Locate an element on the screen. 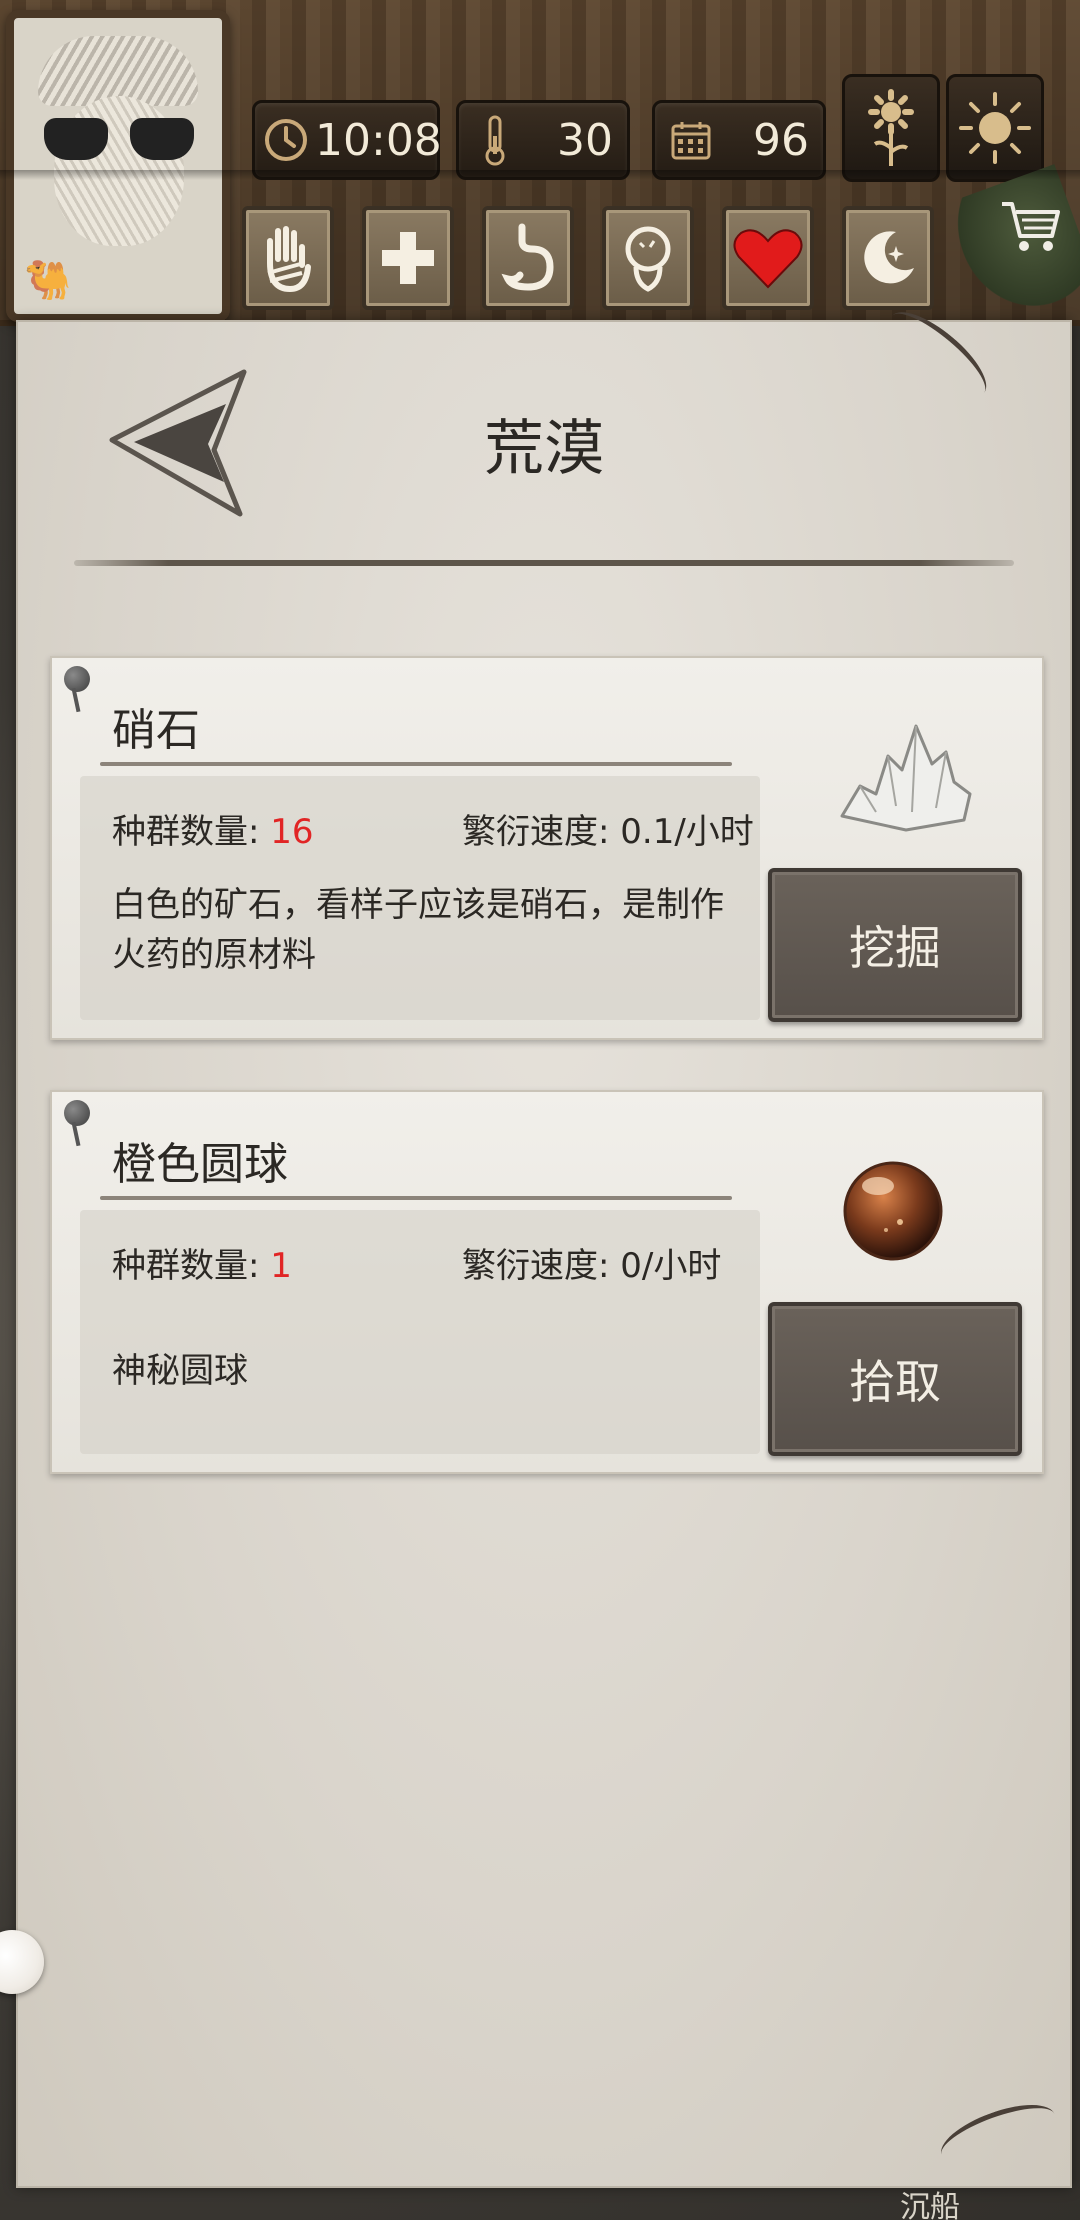 The height and width of the screenshot is (2220, 1080). sunflower-icon is located at coordinates (891, 128).